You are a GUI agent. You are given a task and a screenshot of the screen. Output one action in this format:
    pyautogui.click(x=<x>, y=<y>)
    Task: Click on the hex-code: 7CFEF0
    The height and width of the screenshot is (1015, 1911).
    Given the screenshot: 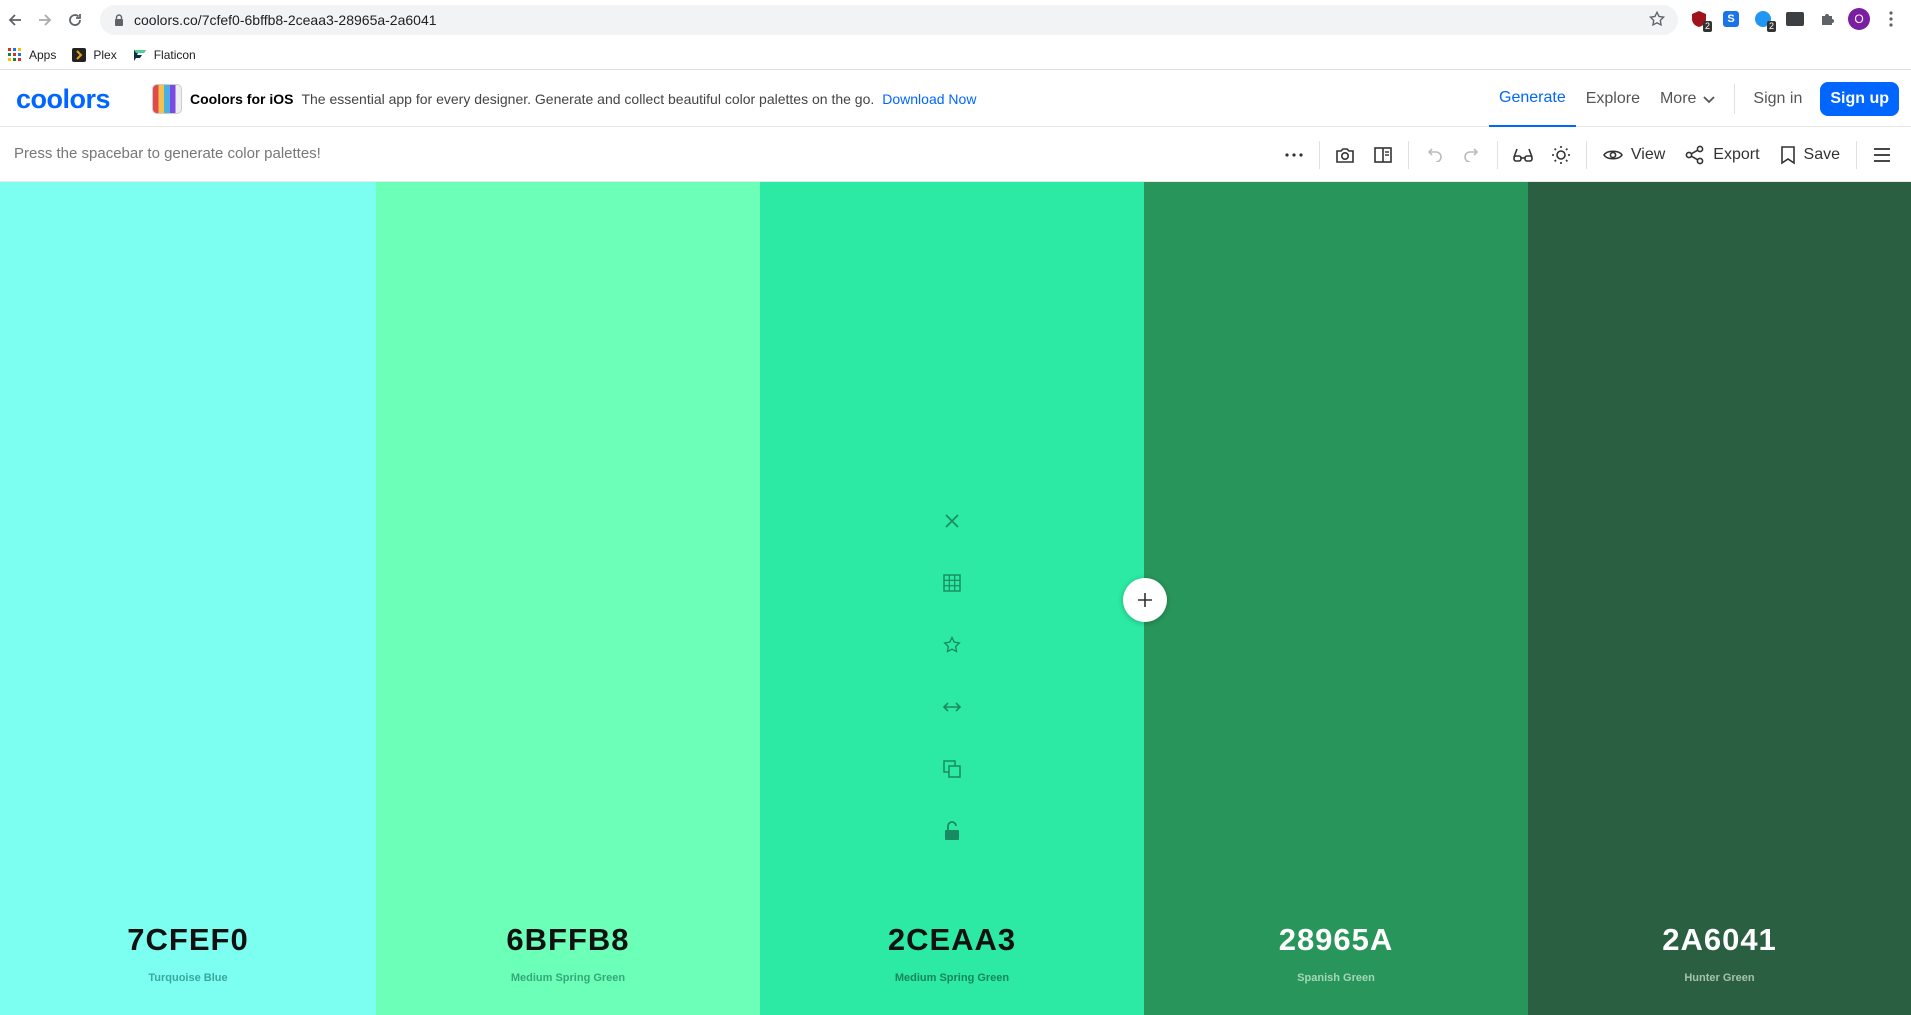 What is the action you would take?
    pyautogui.click(x=188, y=940)
    